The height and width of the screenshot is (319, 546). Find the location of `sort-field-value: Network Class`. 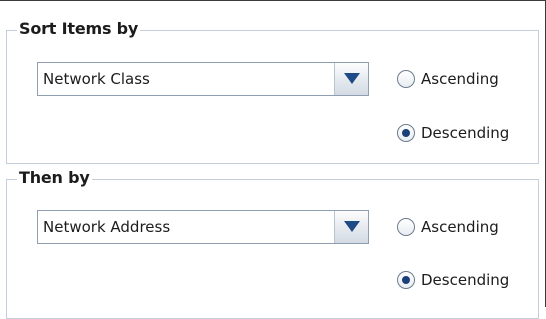

sort-field-value: Network Class is located at coordinates (96, 79).